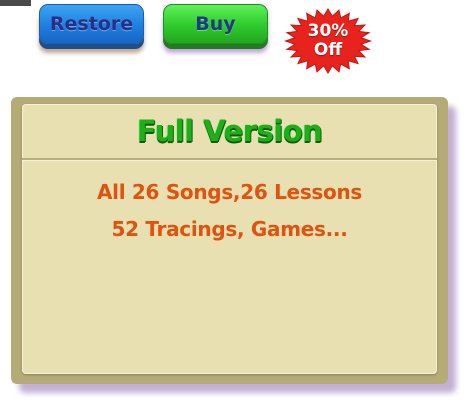  What do you see at coordinates (328, 50) in the screenshot?
I see `discount-off-label: Off` at bounding box center [328, 50].